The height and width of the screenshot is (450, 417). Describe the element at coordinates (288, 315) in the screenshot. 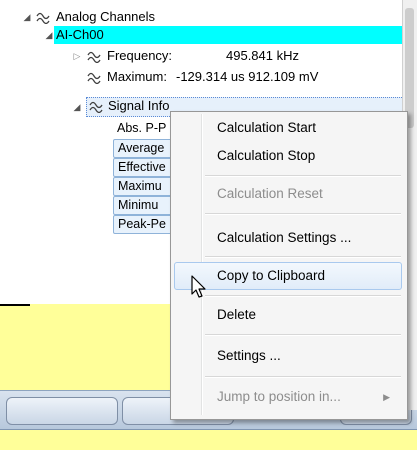

I see `menu-item-delete: Delete` at that location.